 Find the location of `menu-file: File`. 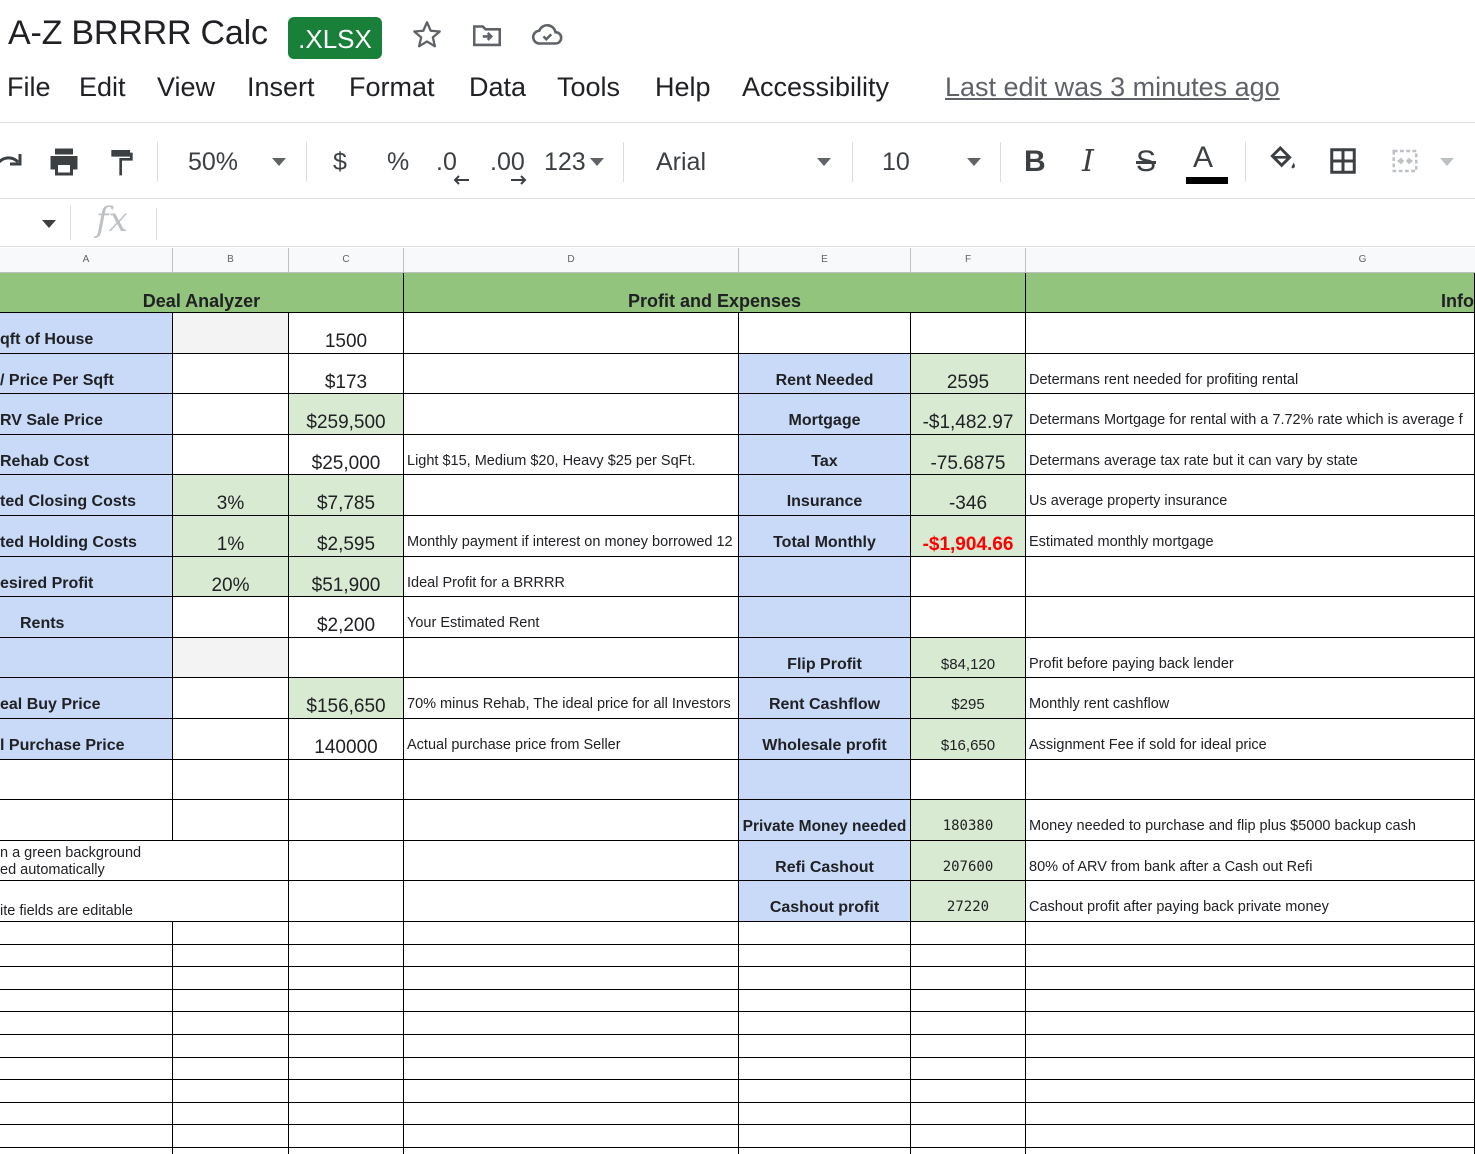

menu-file: File is located at coordinates (29, 87).